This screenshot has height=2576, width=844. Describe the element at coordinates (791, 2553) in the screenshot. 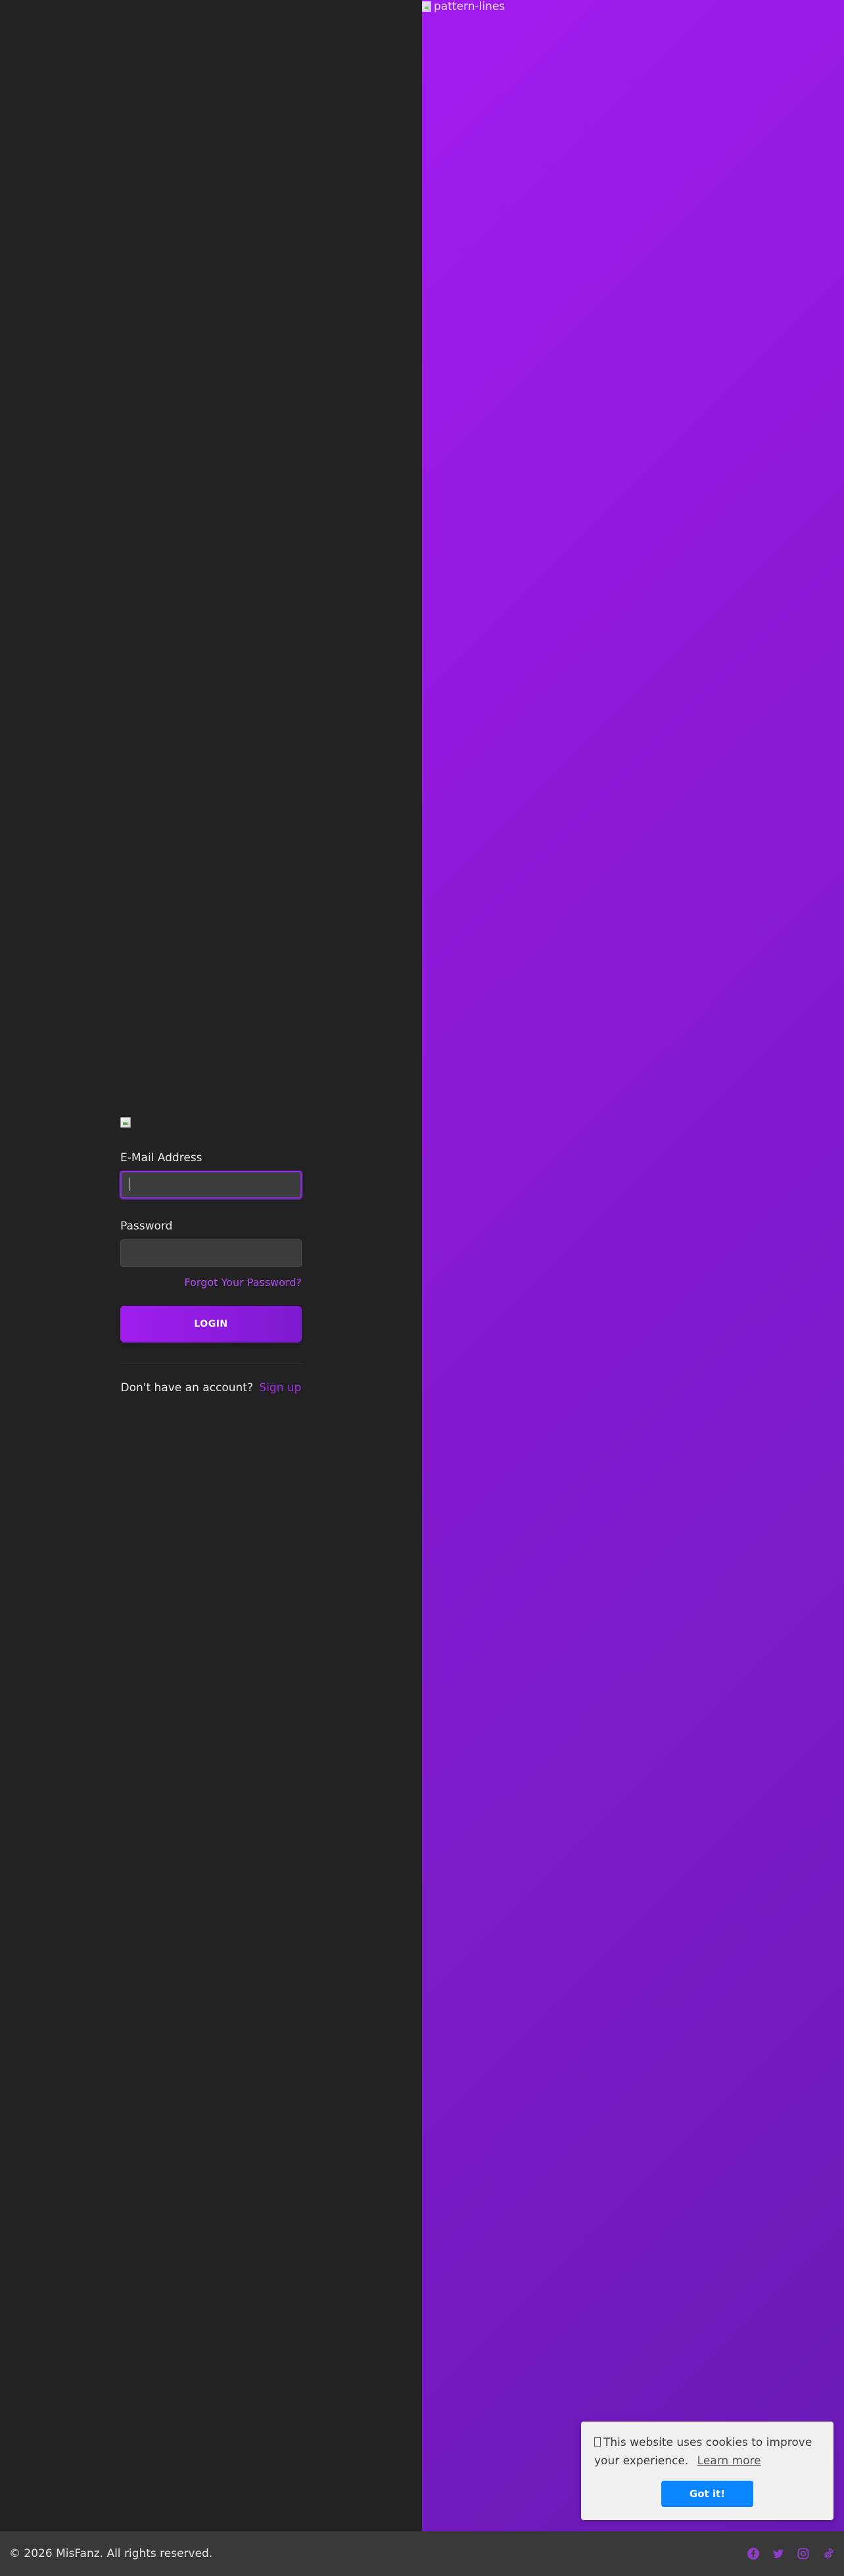

I see `social-links` at that location.